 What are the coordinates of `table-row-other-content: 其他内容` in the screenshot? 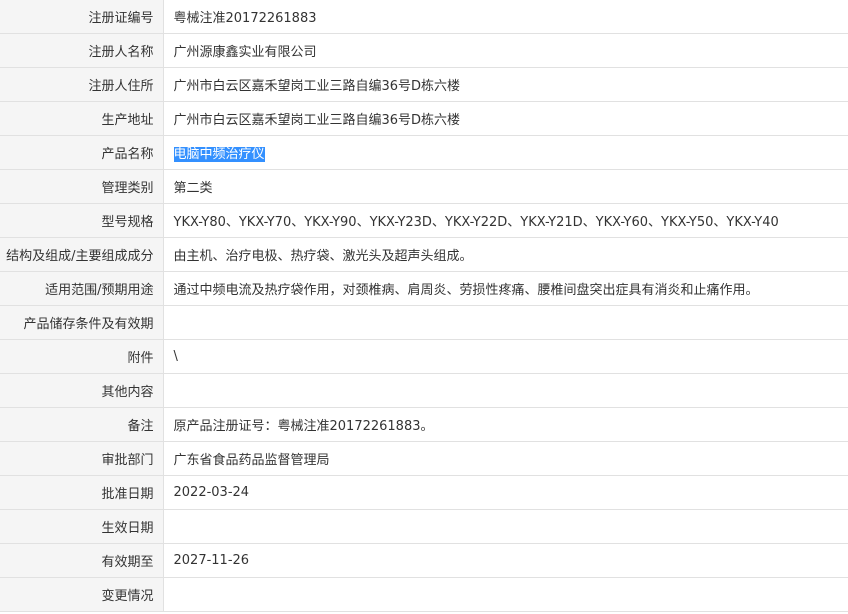 It's located at (424, 390).